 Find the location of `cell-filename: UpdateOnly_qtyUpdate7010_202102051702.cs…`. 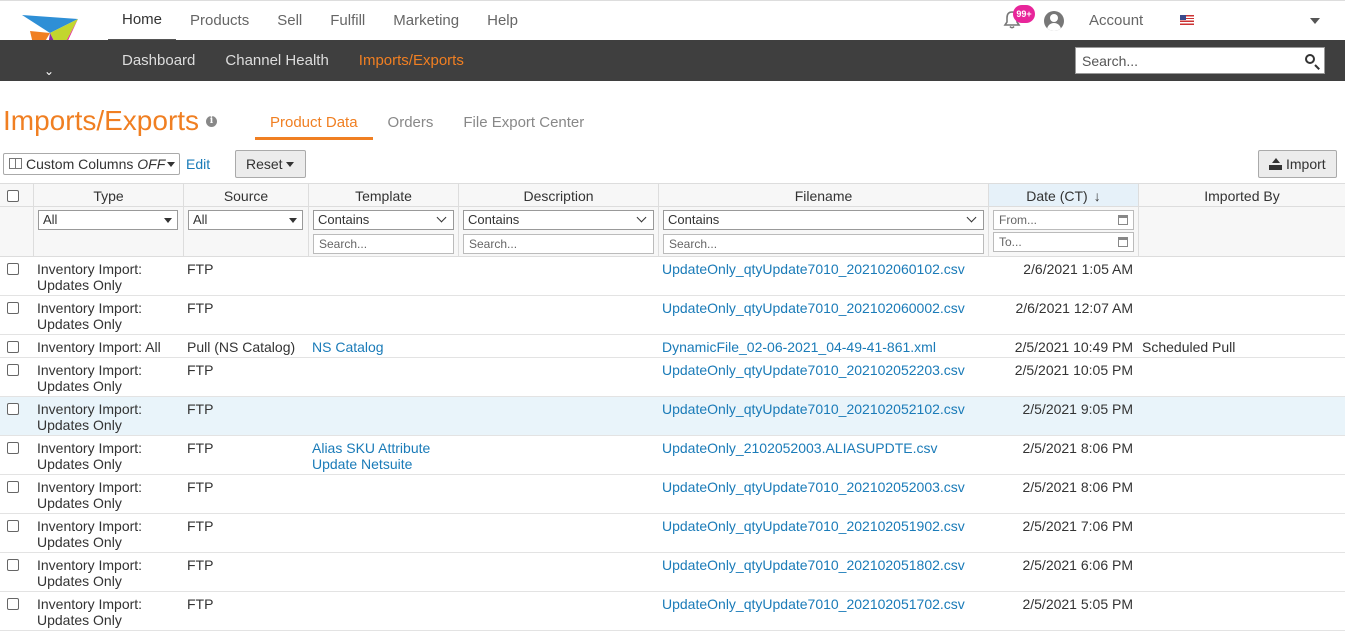

cell-filename: UpdateOnly_qtyUpdate7010_202102051702.cs… is located at coordinates (822, 604).